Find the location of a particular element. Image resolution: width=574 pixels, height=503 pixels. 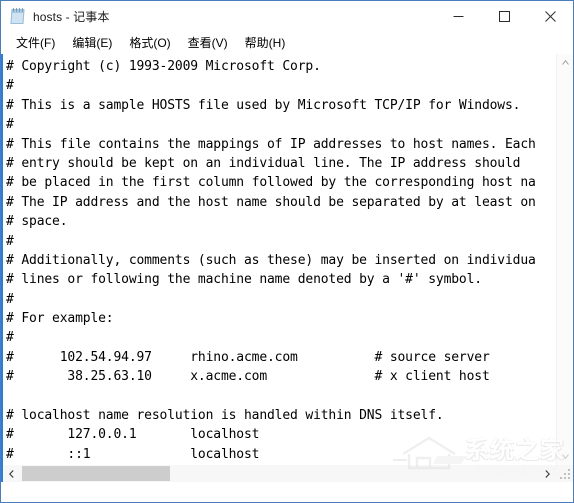

menu-bar: 文件(F) 编辑(E) 格式(O) 查看(V) 帮助(H) is located at coordinates (287, 43).